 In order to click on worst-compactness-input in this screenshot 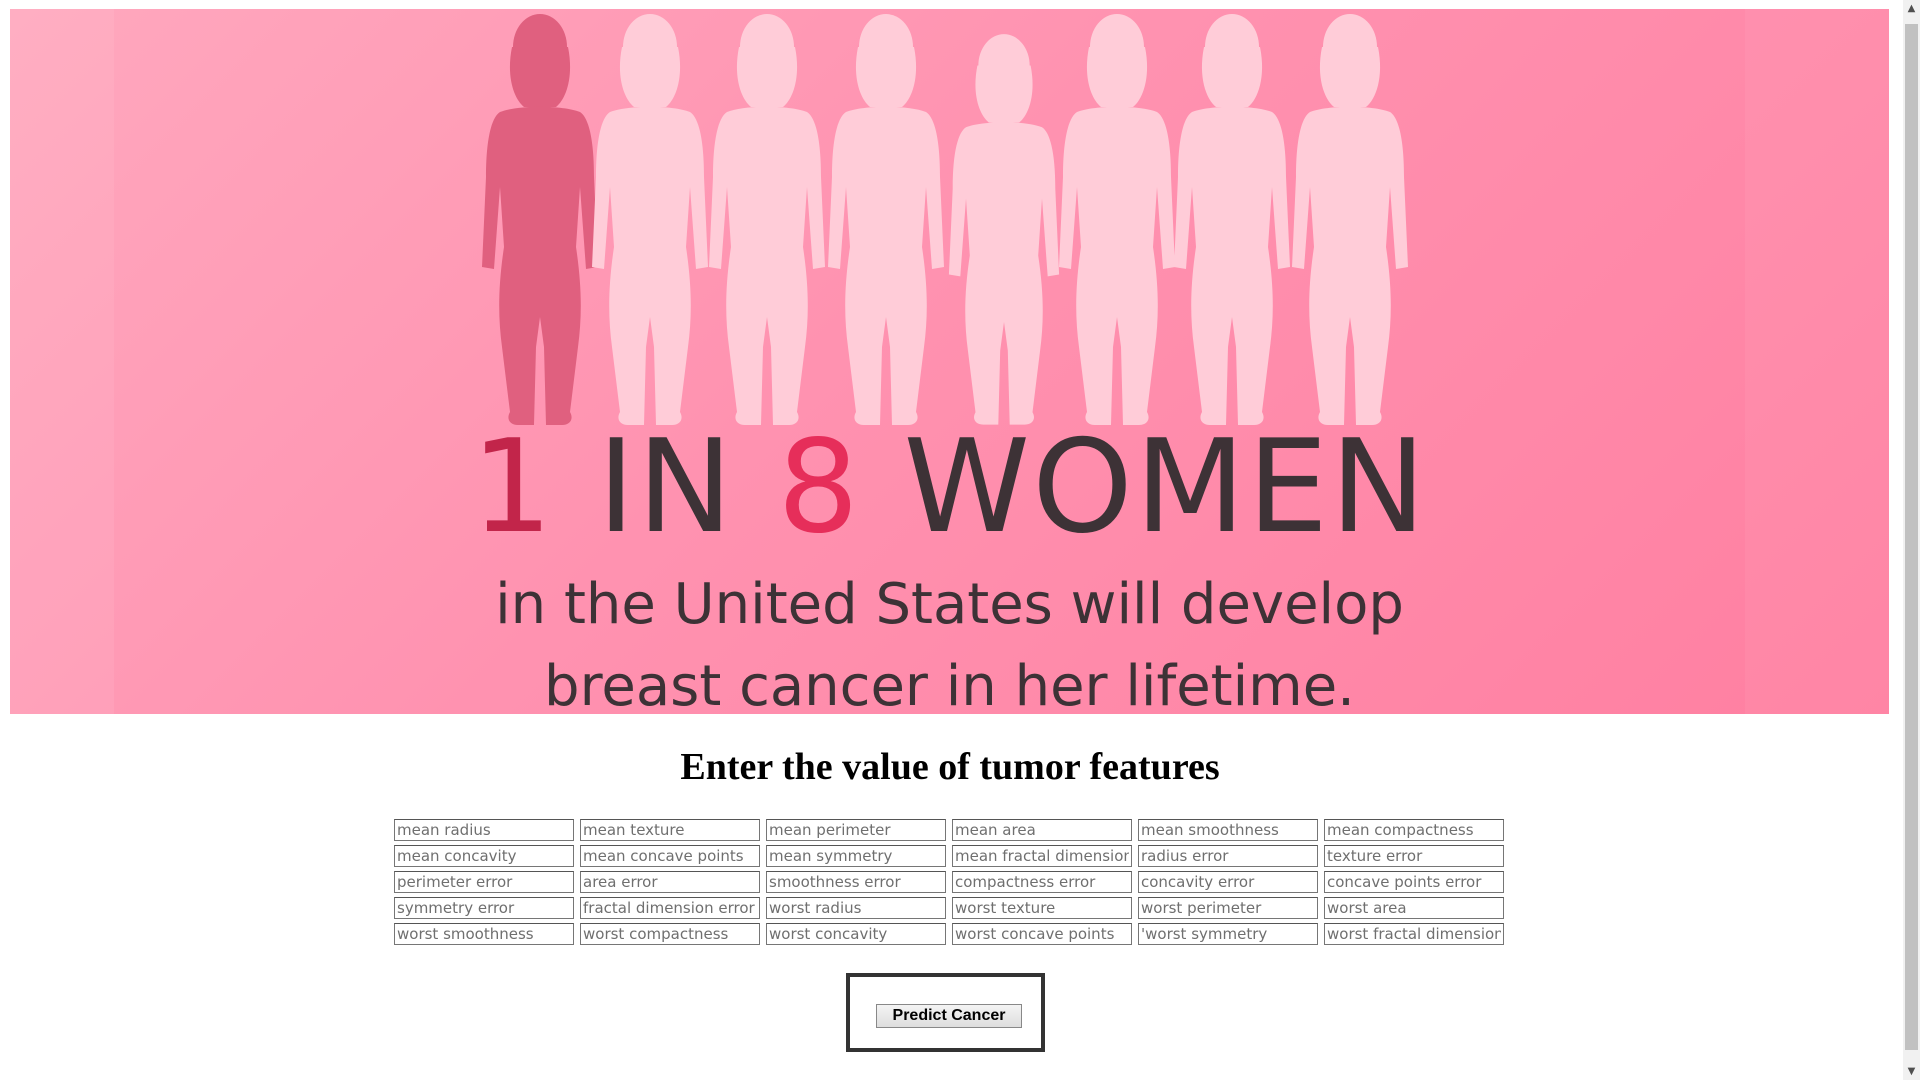, I will do `click(670, 934)`.